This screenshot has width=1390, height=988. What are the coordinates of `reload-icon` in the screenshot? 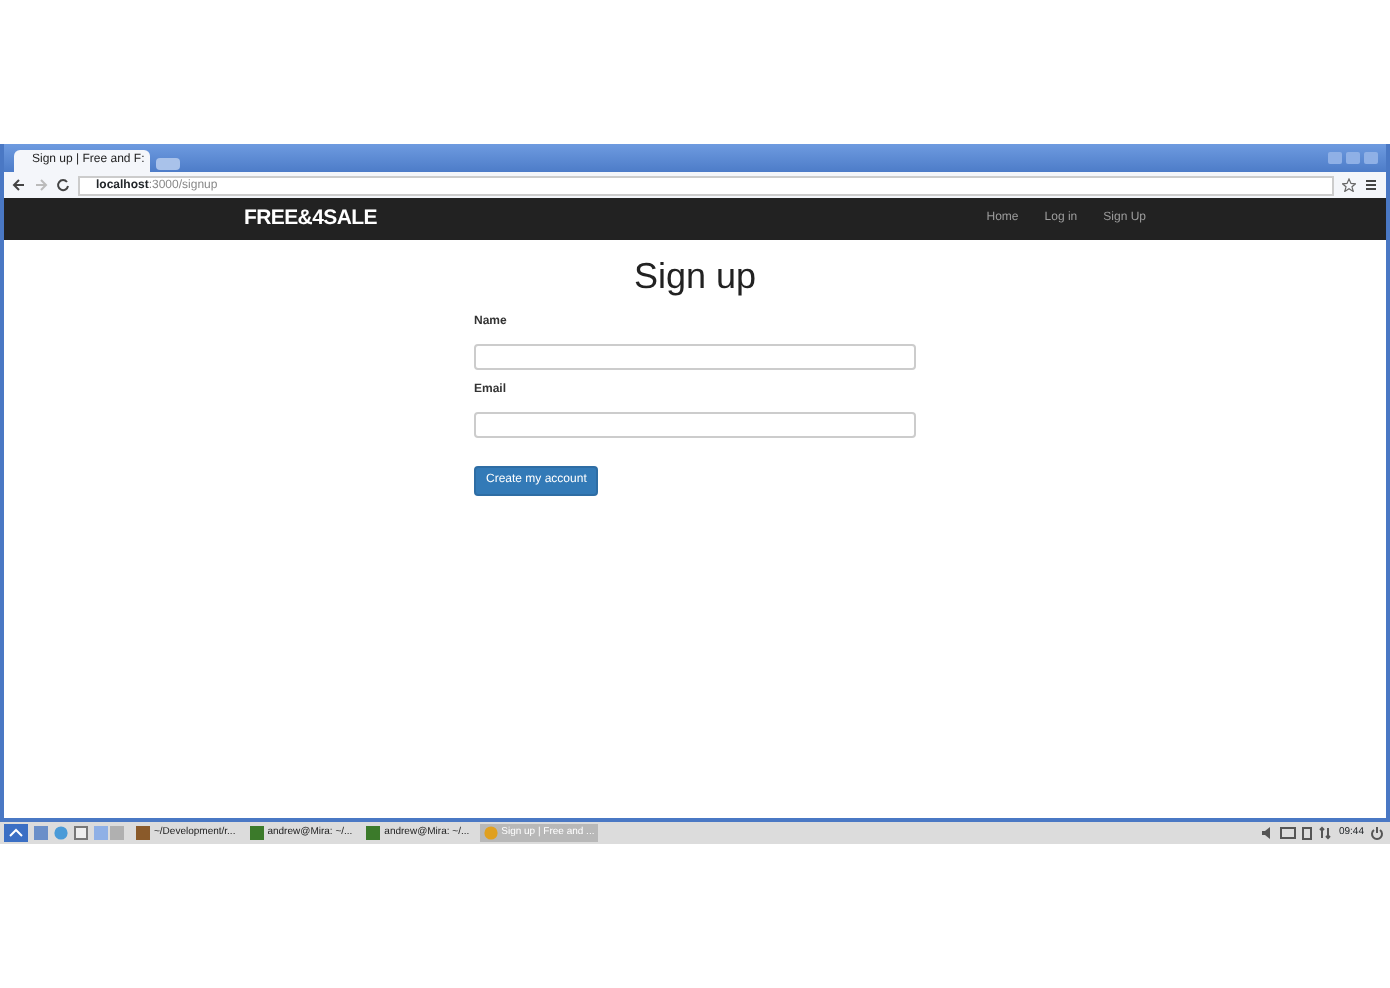 It's located at (63, 185).